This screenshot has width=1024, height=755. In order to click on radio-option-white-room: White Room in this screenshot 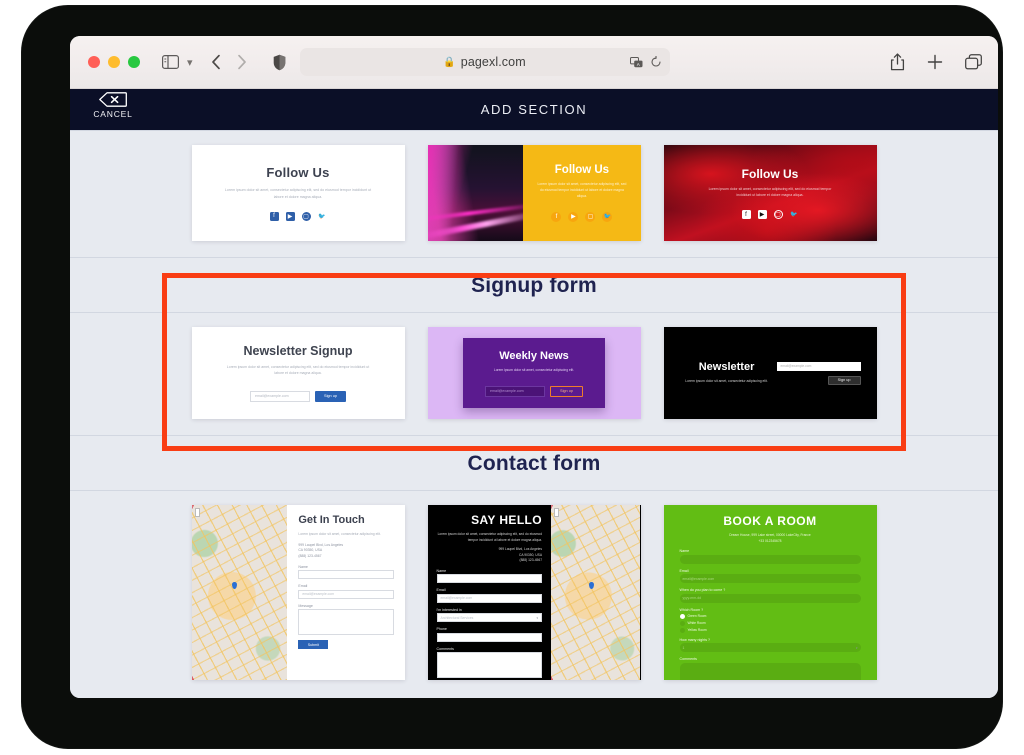, I will do `click(770, 623)`.